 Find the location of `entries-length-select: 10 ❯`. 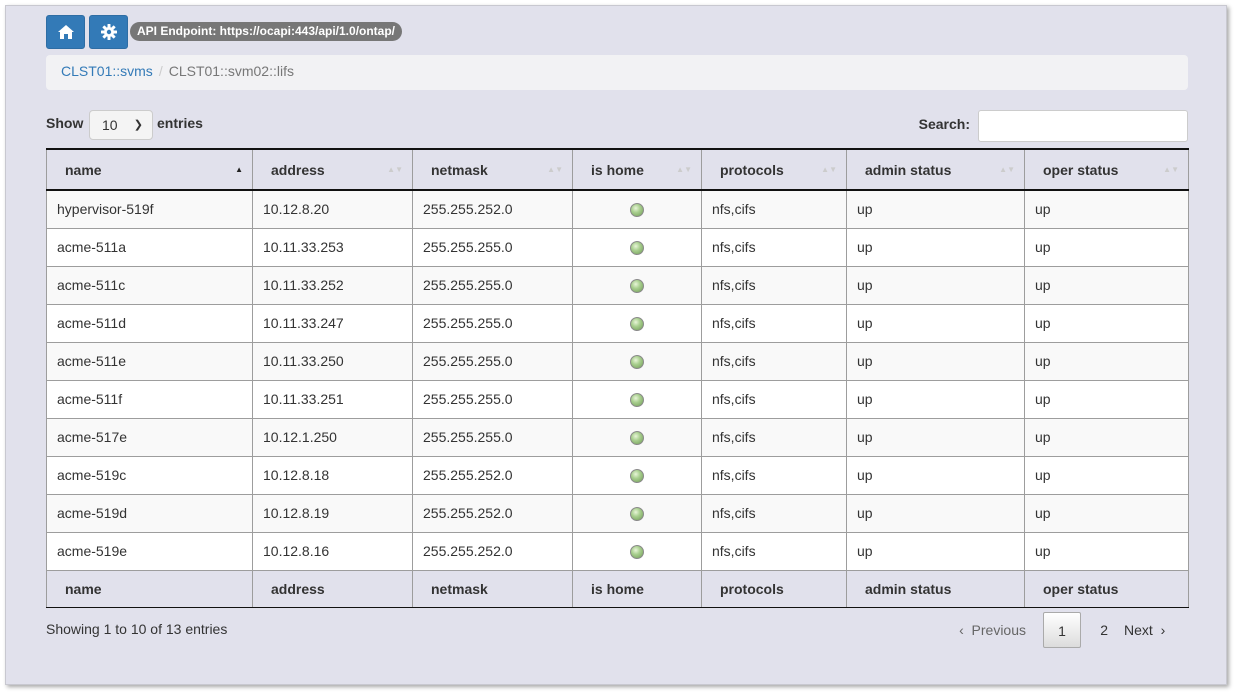

entries-length-select: 10 ❯ is located at coordinates (121, 125).